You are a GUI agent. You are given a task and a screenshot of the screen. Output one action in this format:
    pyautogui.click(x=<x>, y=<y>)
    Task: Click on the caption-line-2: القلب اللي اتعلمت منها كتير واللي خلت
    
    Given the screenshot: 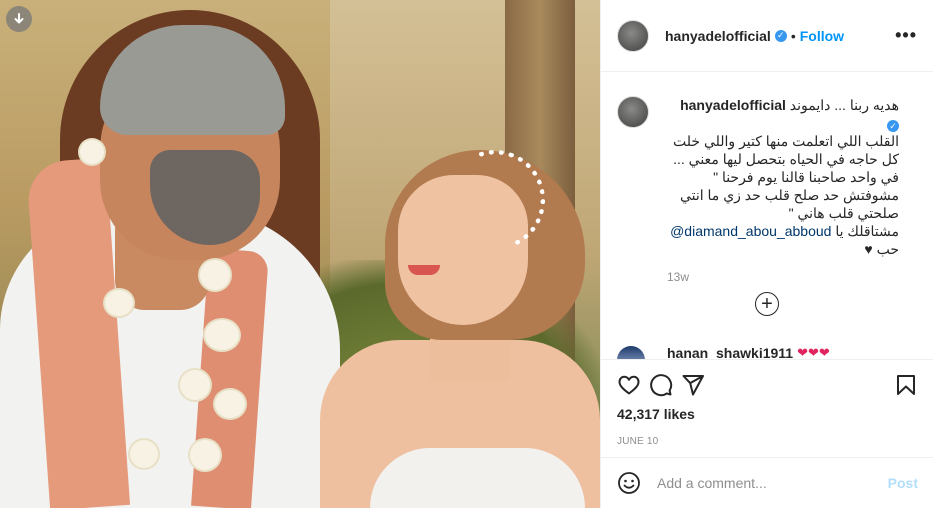 What is the action you would take?
    pyautogui.click(x=786, y=141)
    